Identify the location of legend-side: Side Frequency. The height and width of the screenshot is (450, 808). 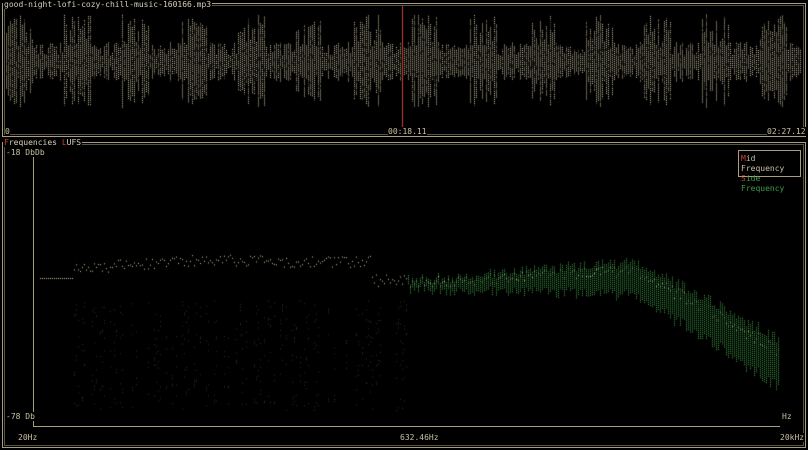
(769, 184).